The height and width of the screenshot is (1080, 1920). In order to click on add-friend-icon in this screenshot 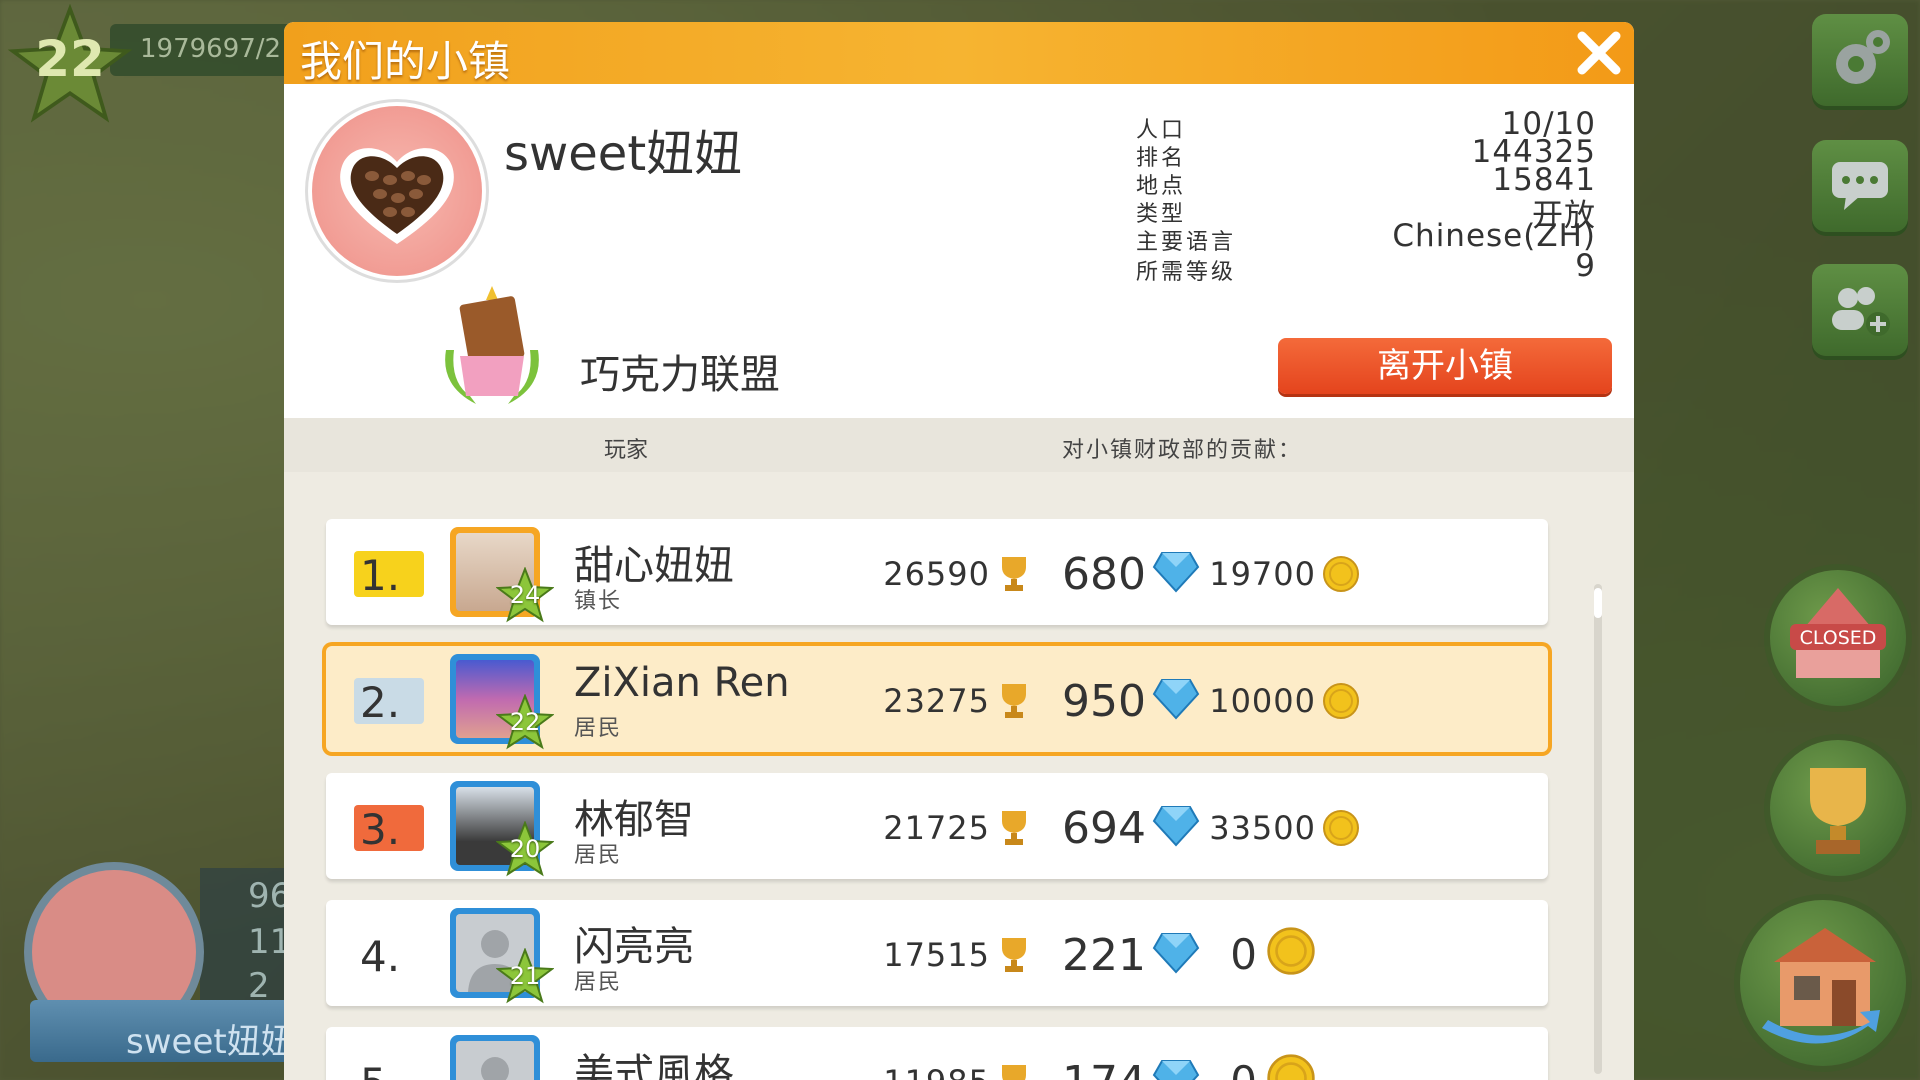, I will do `click(1861, 311)`.